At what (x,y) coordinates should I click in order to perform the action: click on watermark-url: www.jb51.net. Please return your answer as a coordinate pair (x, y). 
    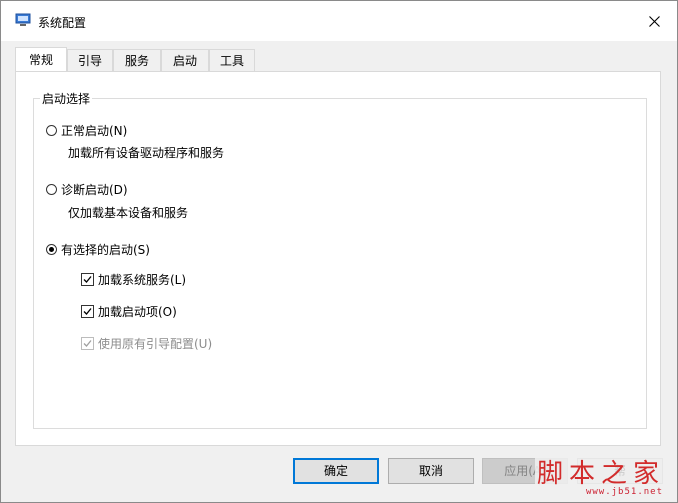
    Looking at the image, I should click on (624, 492).